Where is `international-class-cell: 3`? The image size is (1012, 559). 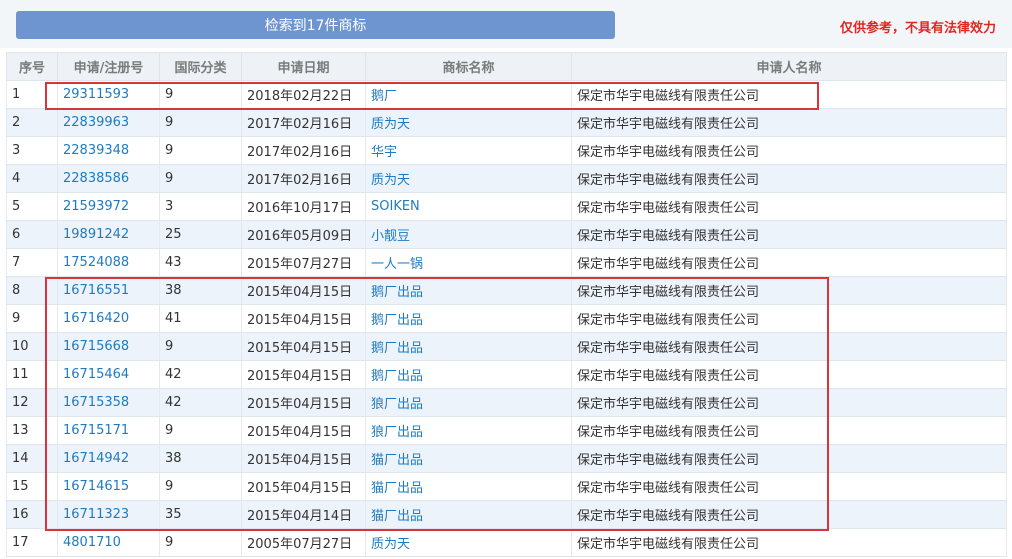 international-class-cell: 3 is located at coordinates (200, 206).